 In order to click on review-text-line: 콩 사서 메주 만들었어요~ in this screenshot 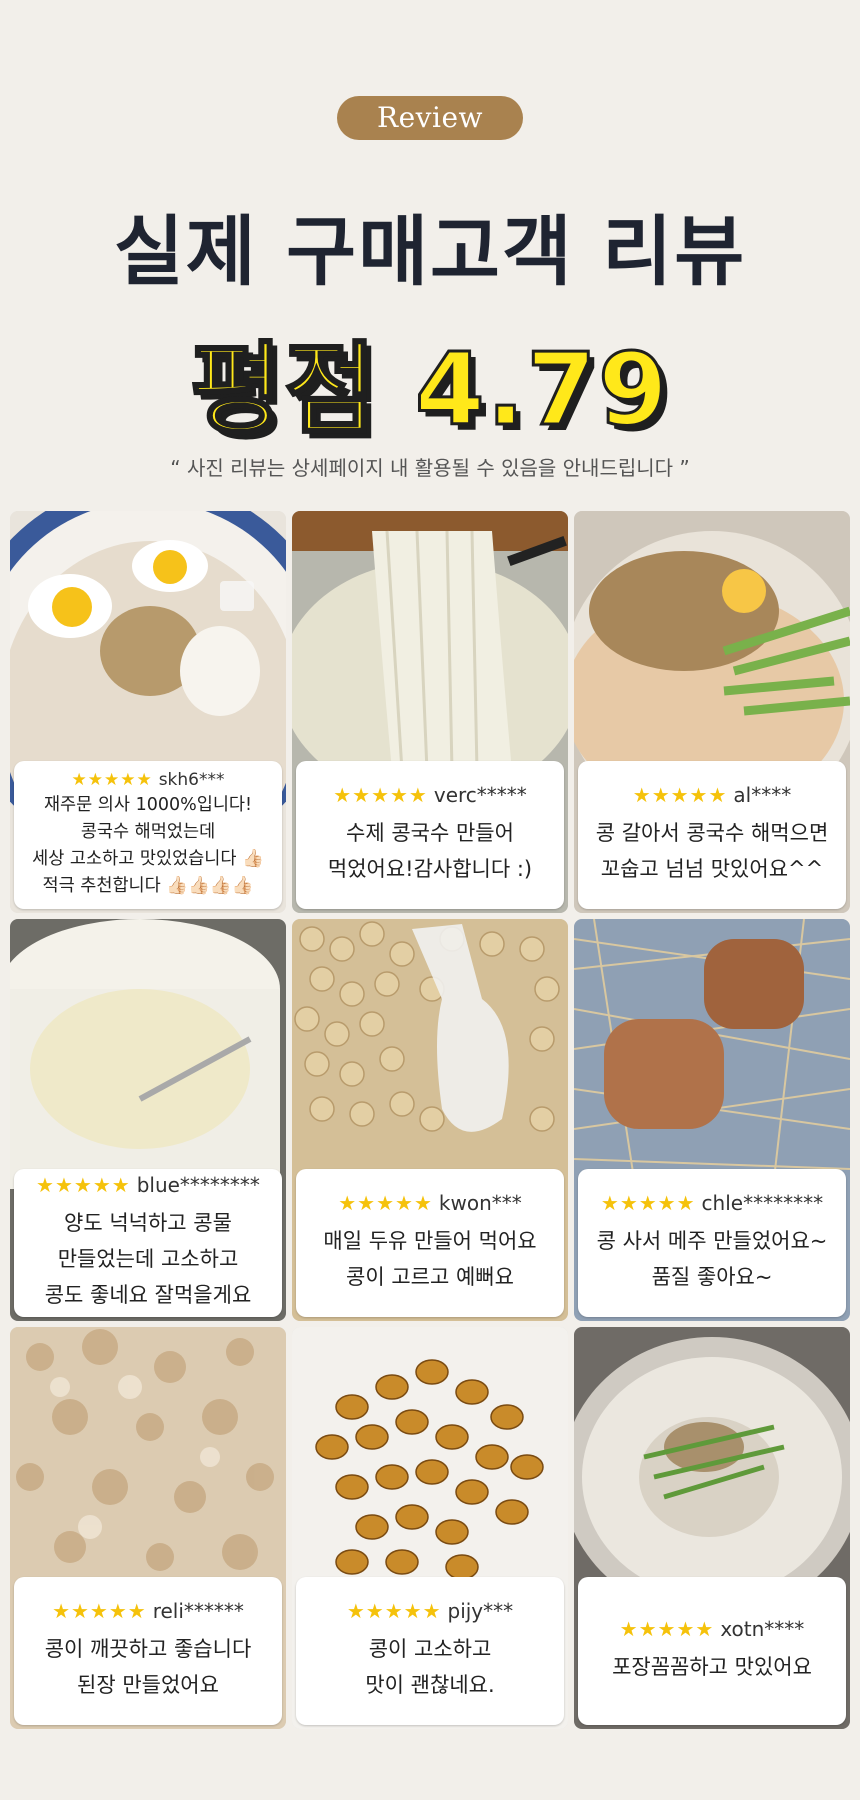, I will do `click(712, 1241)`.